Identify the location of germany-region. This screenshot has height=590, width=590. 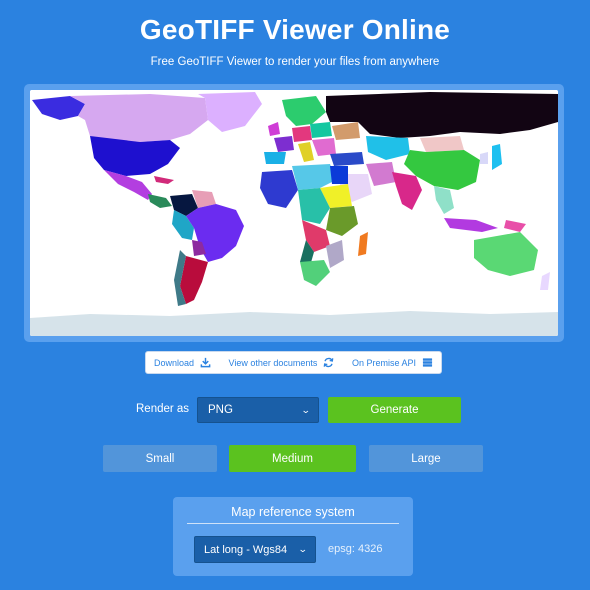
(302, 134).